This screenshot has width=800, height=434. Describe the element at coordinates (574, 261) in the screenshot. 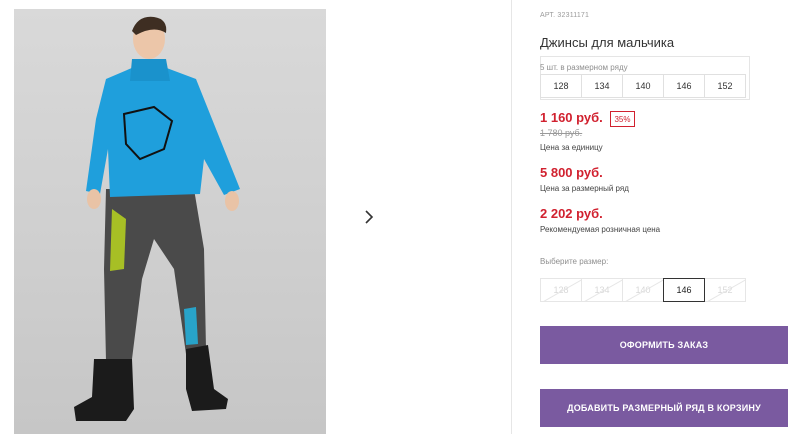

I see `choose-size-label: Выберите размер:` at that location.